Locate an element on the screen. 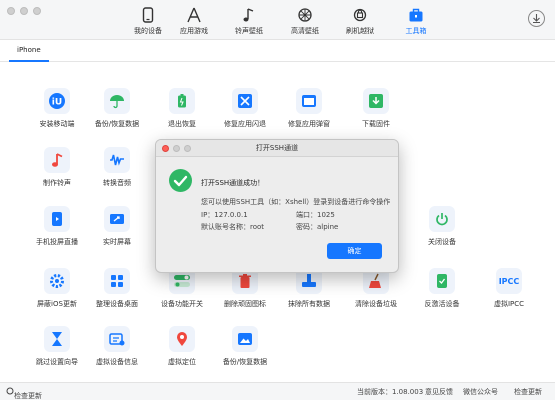 The height and width of the screenshot is (400, 555). tool-item: 实时屏幕 is located at coordinates (117, 226).